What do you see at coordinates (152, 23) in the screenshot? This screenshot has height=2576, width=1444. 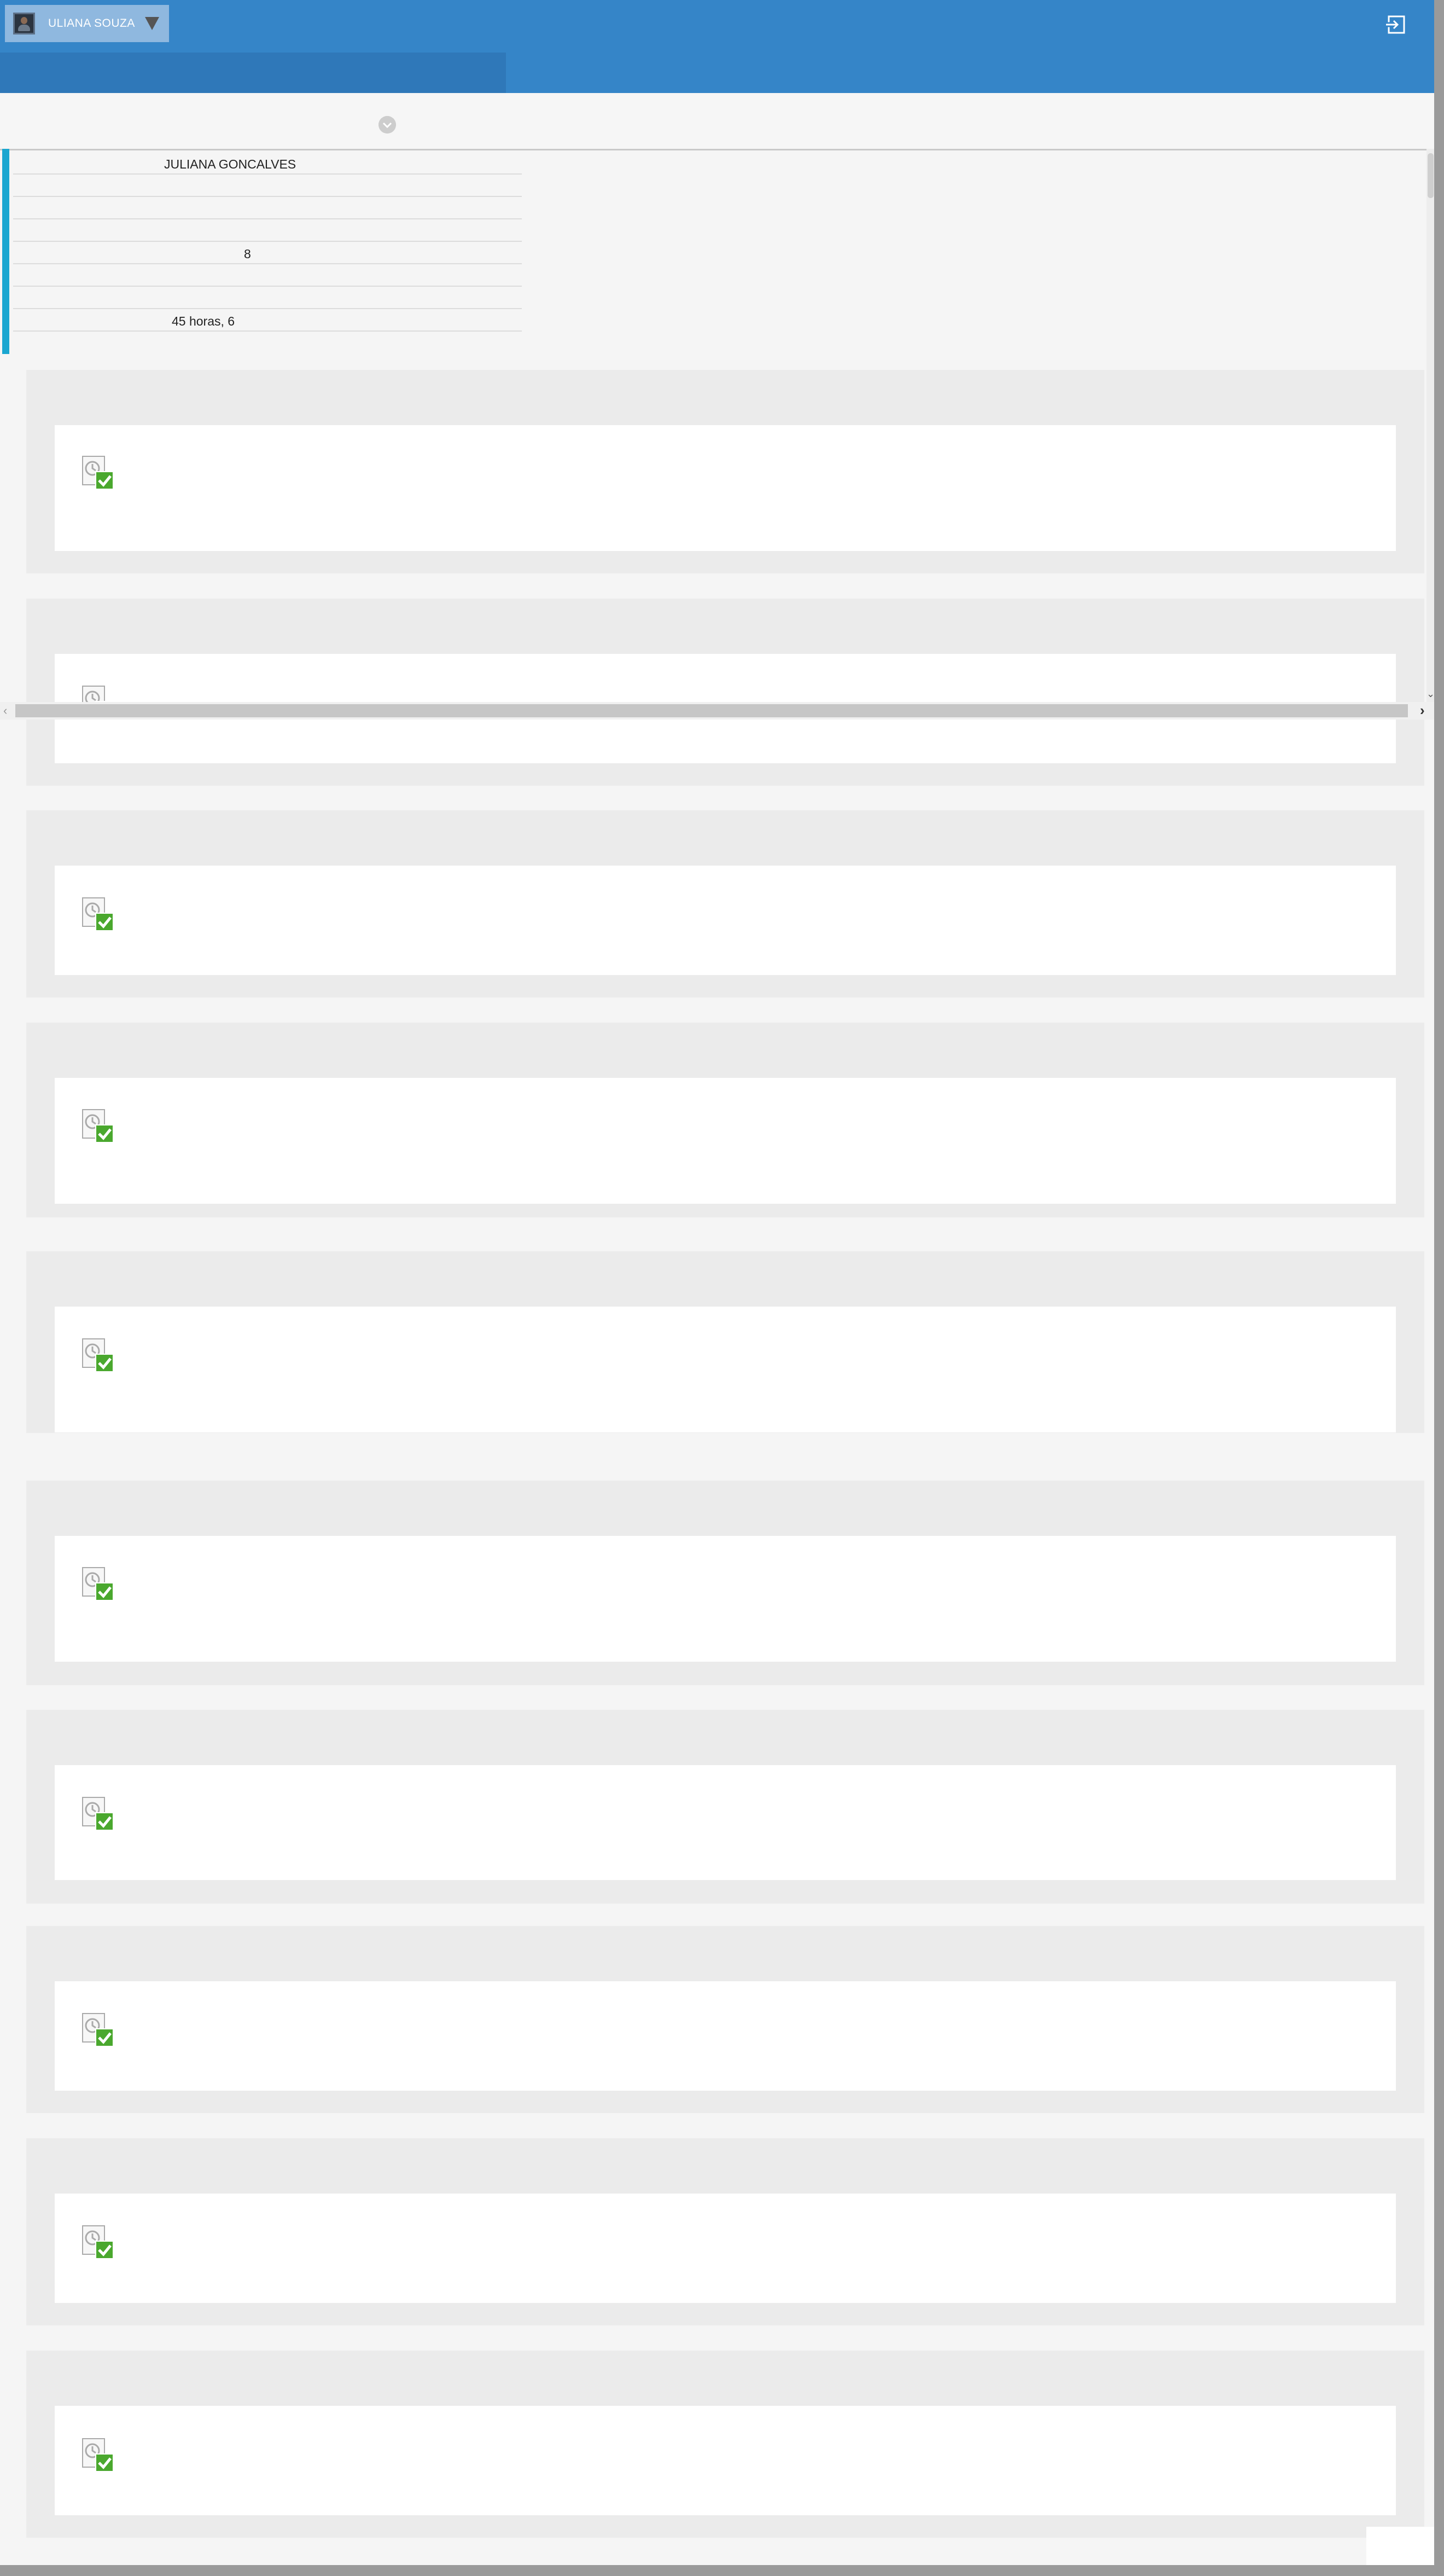 I see `chevron-down-icon` at bounding box center [152, 23].